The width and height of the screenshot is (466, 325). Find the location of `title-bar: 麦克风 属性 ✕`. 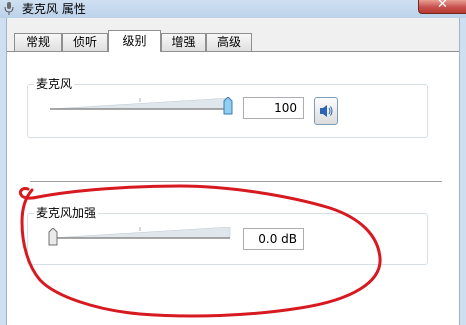

title-bar: 麦克风 属性 ✕ is located at coordinates (233, 9).